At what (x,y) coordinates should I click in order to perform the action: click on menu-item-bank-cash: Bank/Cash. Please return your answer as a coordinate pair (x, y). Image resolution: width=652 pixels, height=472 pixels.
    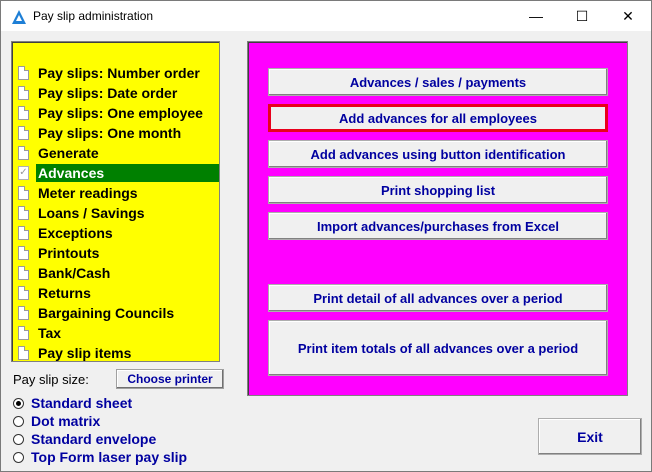
    Looking at the image, I should click on (115, 273).